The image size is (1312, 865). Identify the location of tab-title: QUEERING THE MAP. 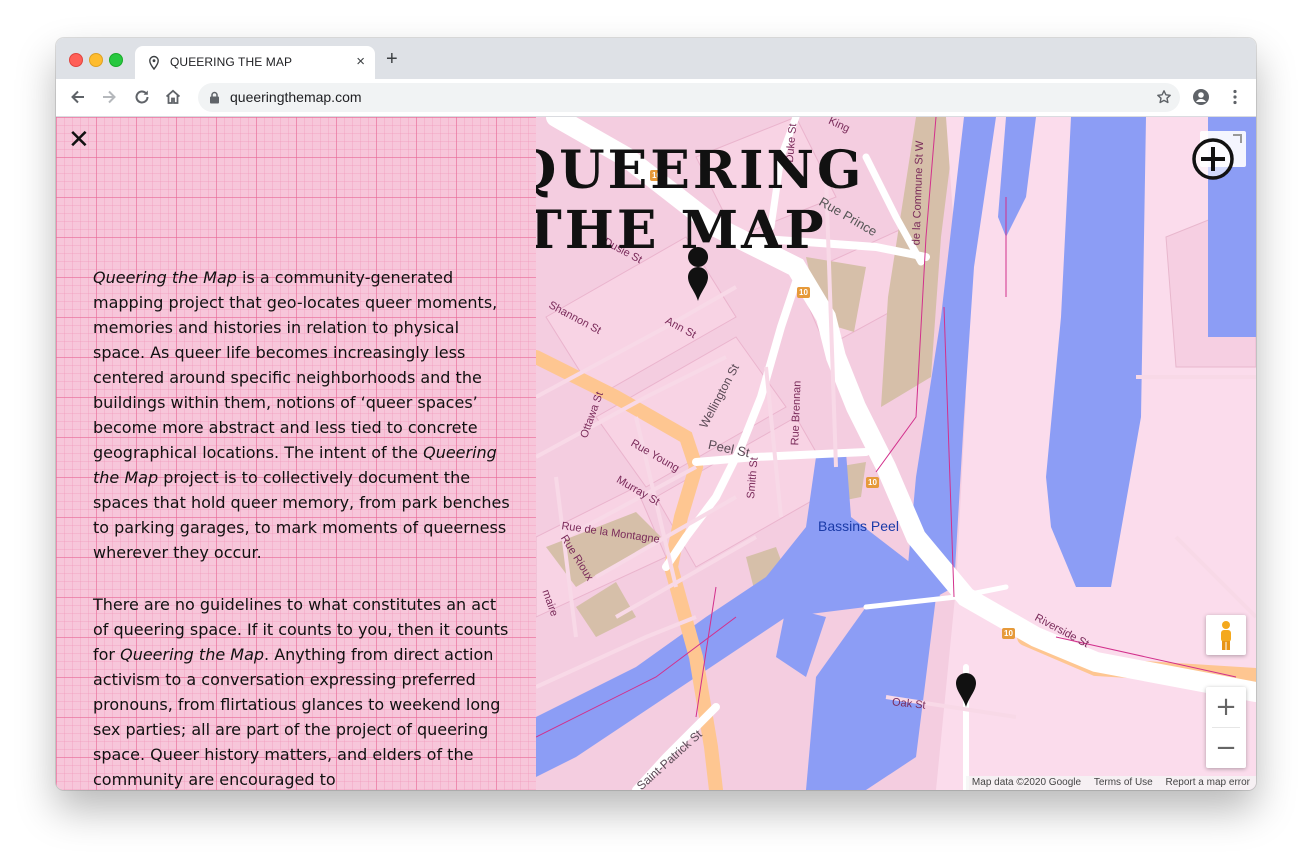
(231, 62).